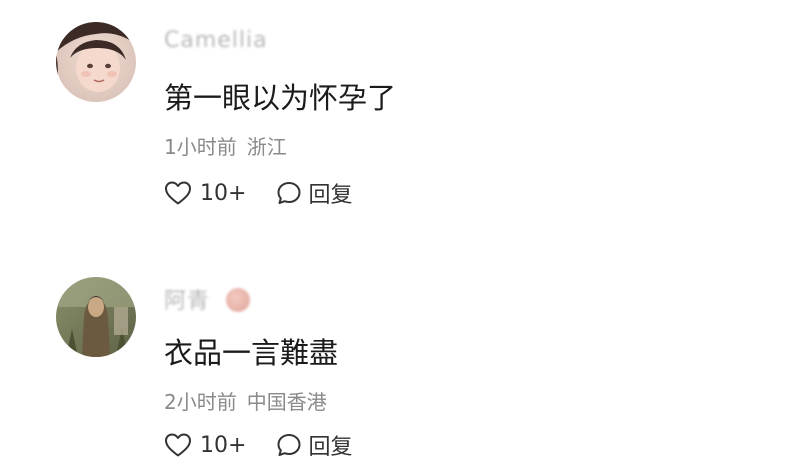 This screenshot has width=800, height=470. Describe the element at coordinates (238, 300) in the screenshot. I see `user-badge-icon` at that location.